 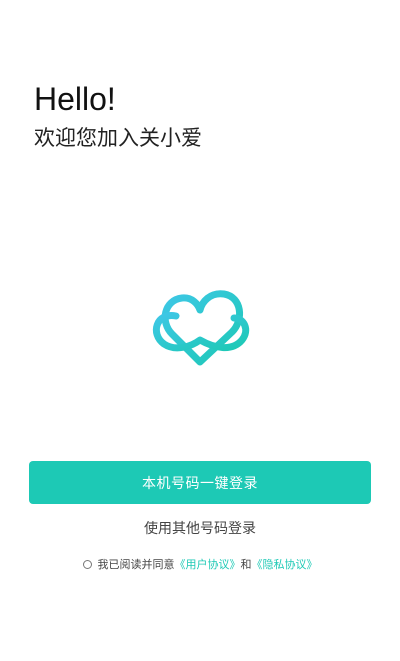 What do you see at coordinates (200, 482) in the screenshot?
I see `one-click-login-button: 本机号码一键登录` at bounding box center [200, 482].